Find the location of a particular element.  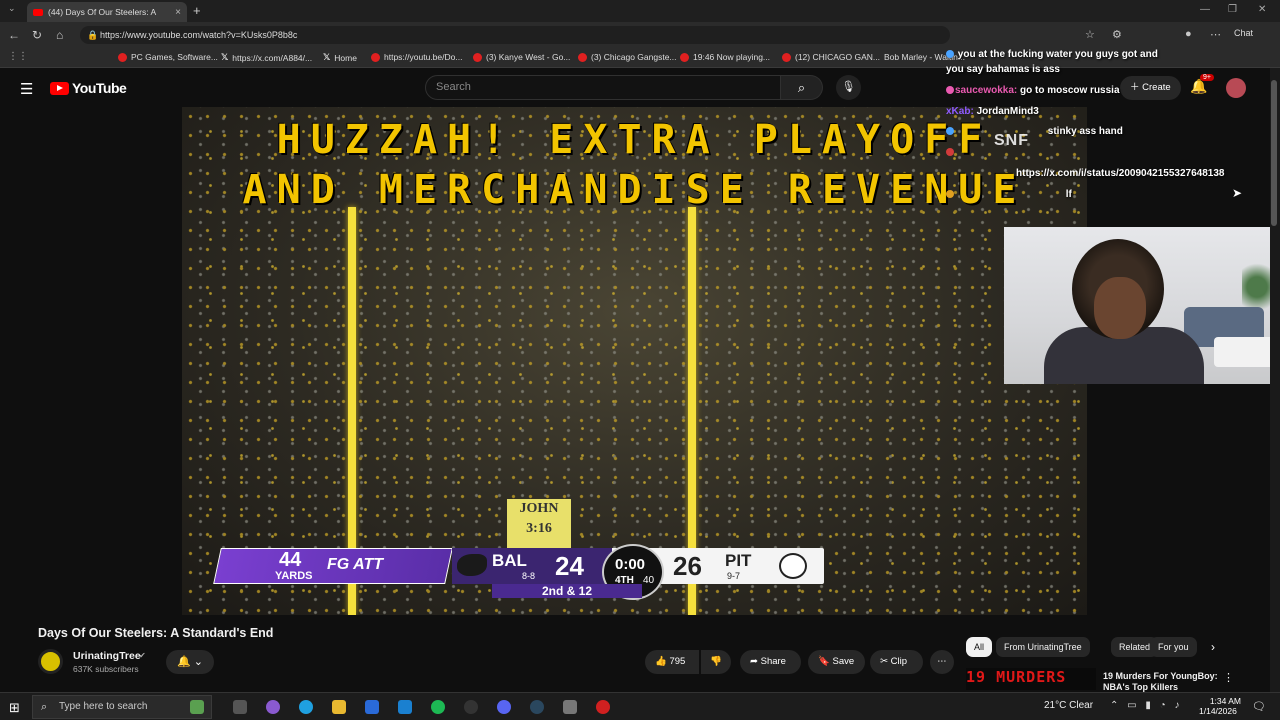

share-button: ➦ Share is located at coordinates (770, 662).